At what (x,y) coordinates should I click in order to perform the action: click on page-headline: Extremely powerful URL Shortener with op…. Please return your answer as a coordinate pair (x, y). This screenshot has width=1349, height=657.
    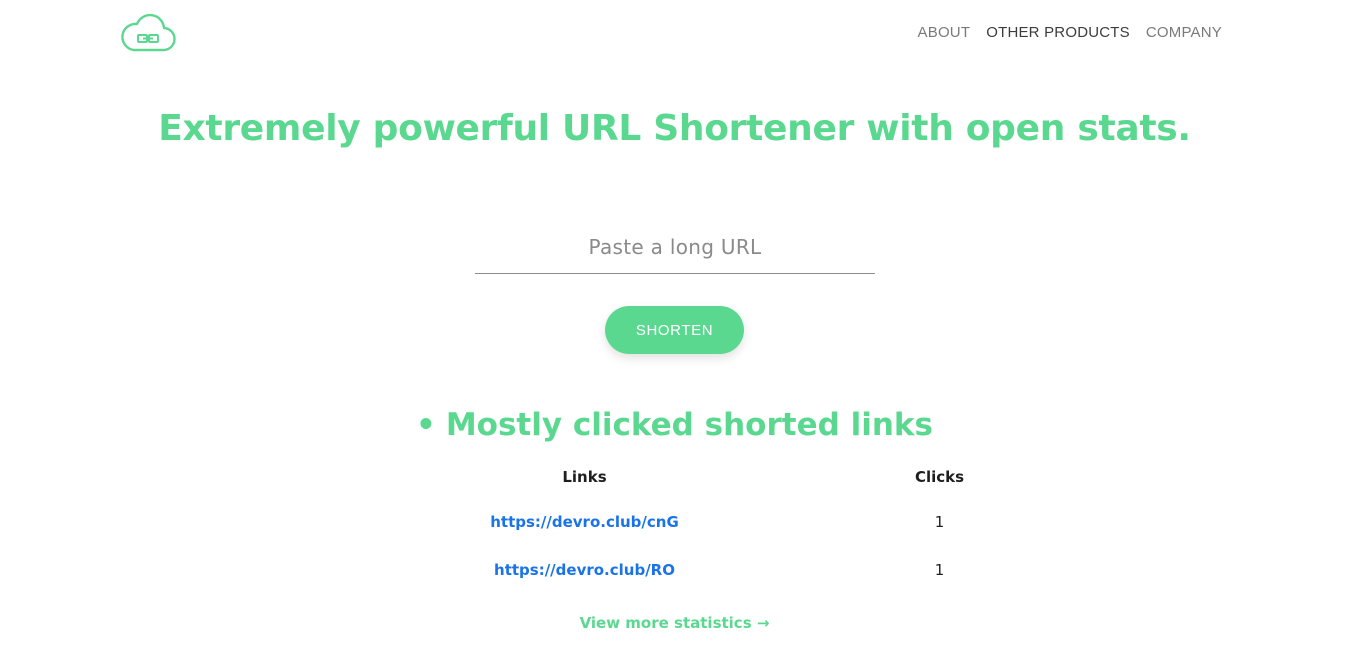
    Looking at the image, I should click on (674, 128).